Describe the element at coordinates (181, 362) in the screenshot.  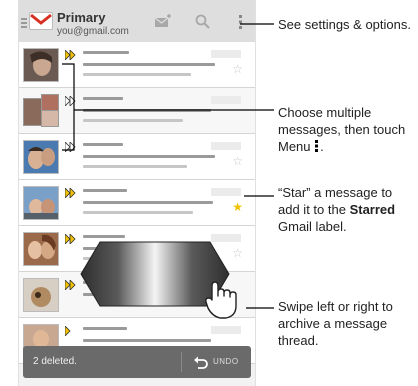
I see `undo-divider` at that location.